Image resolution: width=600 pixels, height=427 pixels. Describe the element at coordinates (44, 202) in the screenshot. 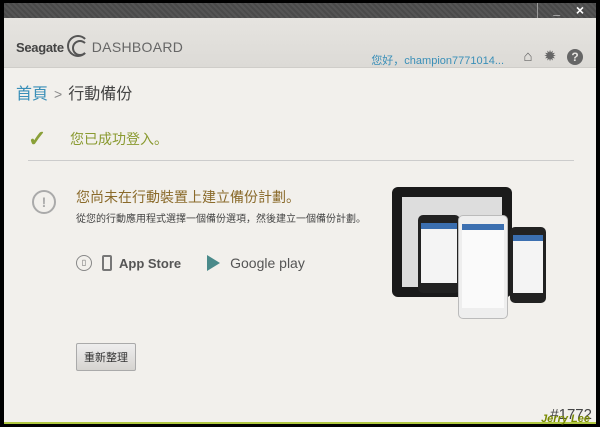

I see `exclamation-icon: !` at that location.